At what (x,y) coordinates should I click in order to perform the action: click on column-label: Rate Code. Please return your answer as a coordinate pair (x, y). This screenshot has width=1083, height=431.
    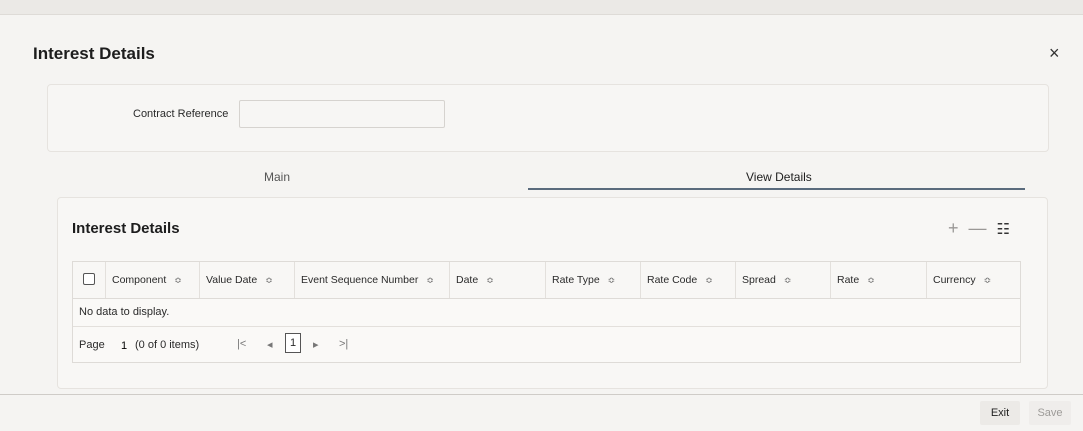
    Looking at the image, I should click on (672, 280).